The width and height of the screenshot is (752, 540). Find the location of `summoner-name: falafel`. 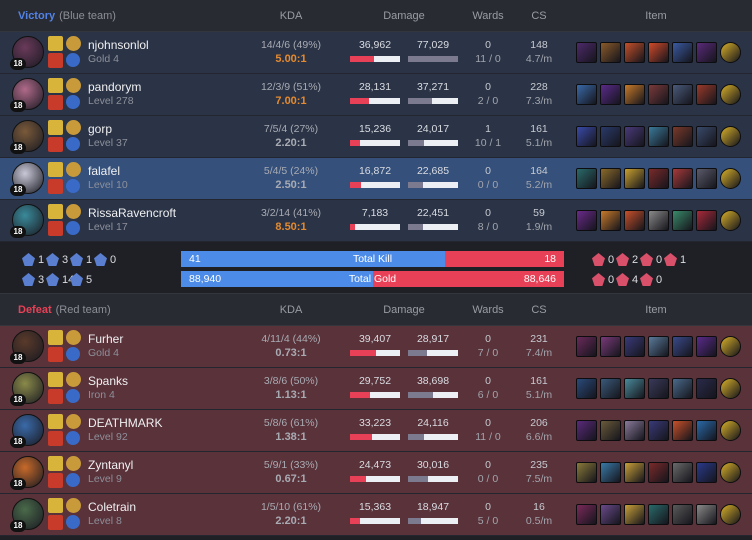

summoner-name: falafel is located at coordinates (104, 171).